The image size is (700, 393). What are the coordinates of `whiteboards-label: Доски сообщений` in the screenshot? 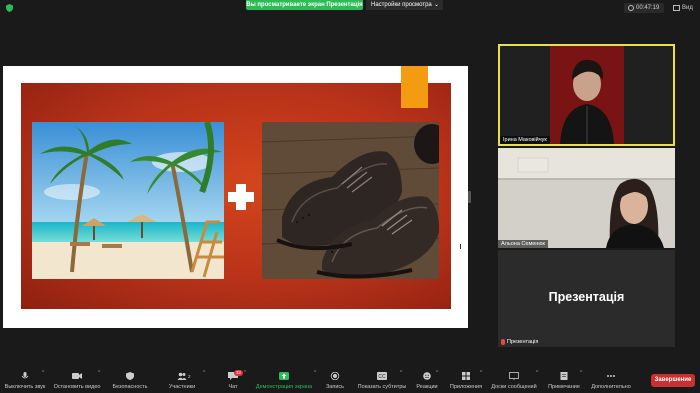 It's located at (514, 387).